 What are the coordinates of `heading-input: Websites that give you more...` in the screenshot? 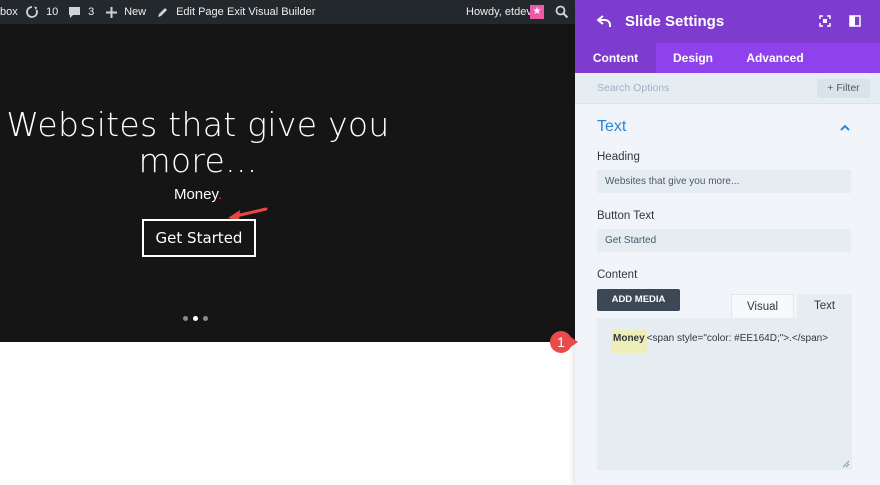 It's located at (724, 181).